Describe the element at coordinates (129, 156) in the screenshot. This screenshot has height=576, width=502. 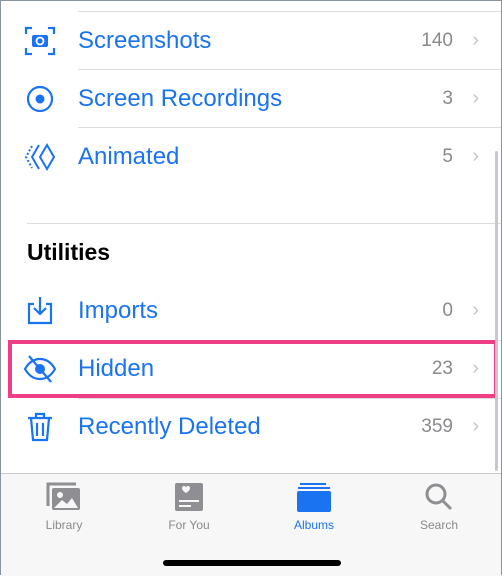
I see `album-label: Animated` at that location.